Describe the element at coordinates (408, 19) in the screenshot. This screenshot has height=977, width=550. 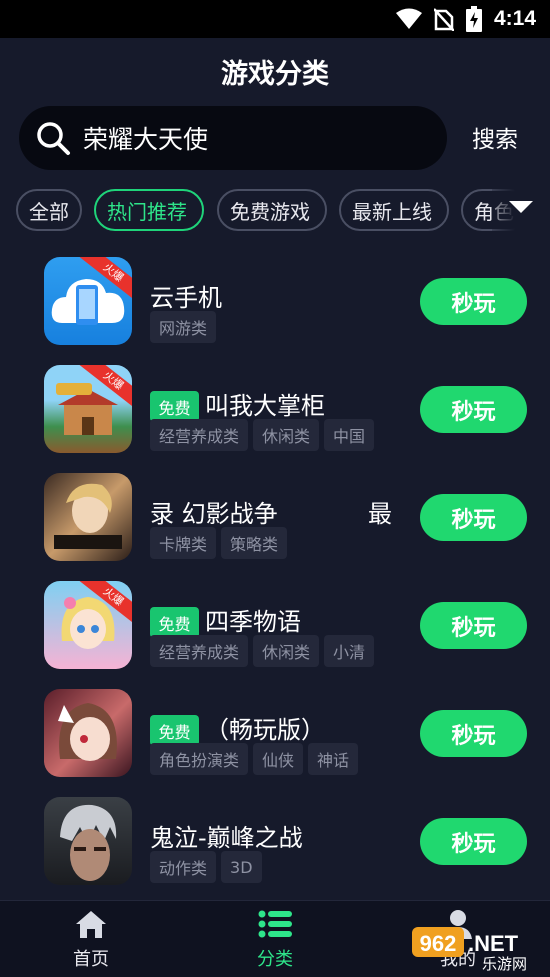
I see `wifi-icon` at that location.